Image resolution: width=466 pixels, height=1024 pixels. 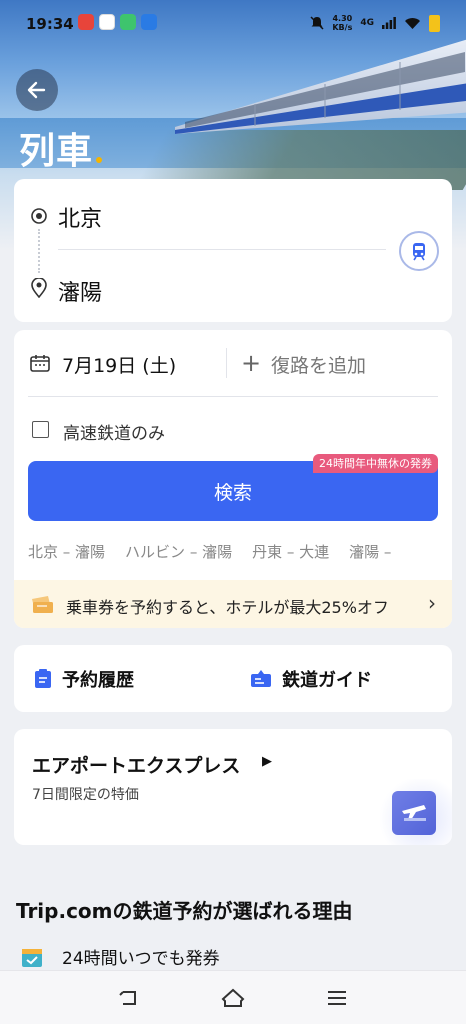 What do you see at coordinates (114, 431) in the screenshot?
I see `highspeed-label: 高速鉄道のみ` at bounding box center [114, 431].